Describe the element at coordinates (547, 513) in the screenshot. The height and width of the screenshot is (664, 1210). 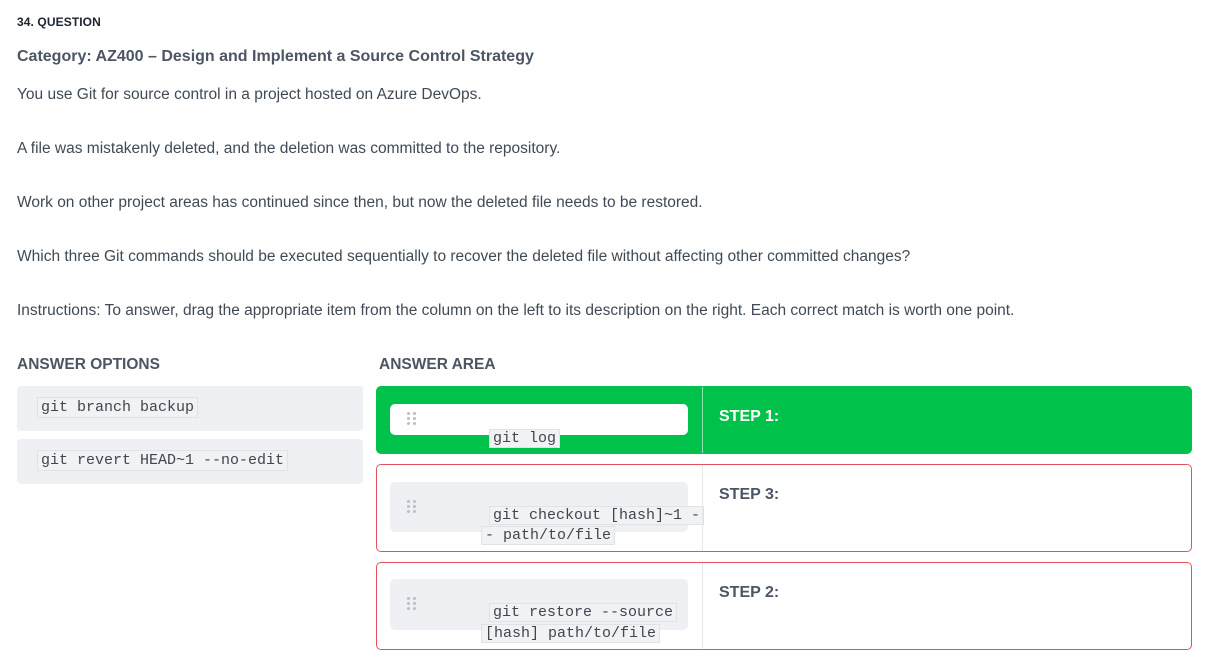
I see `placed-answer-item: git checkout [hash]~1 - - path/to/file` at that location.